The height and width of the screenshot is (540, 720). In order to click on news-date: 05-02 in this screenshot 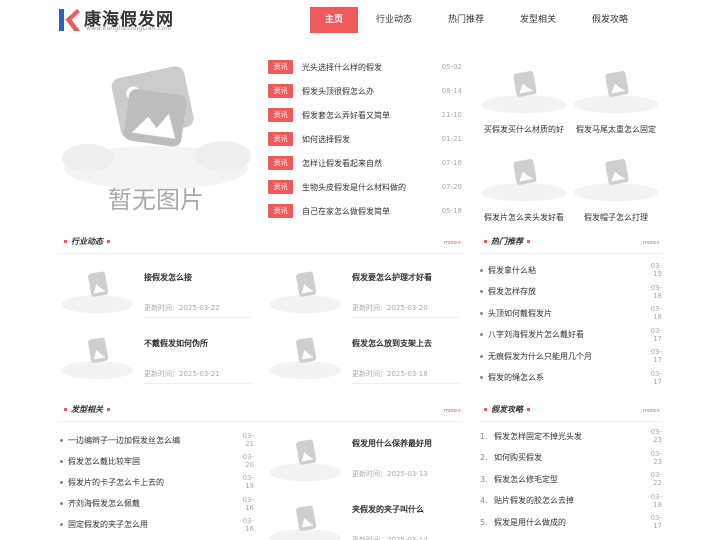, I will do `click(451, 67)`.